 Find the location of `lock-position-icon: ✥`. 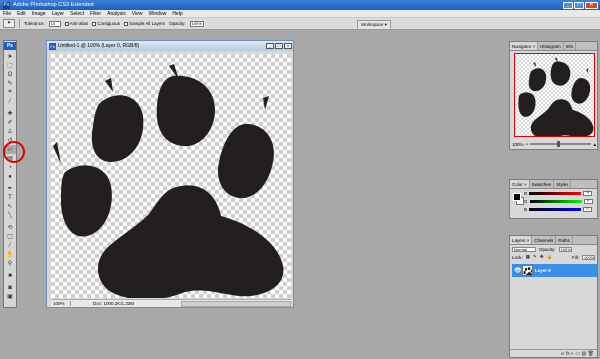

lock-position-icon: ✥ is located at coordinates (542, 257).